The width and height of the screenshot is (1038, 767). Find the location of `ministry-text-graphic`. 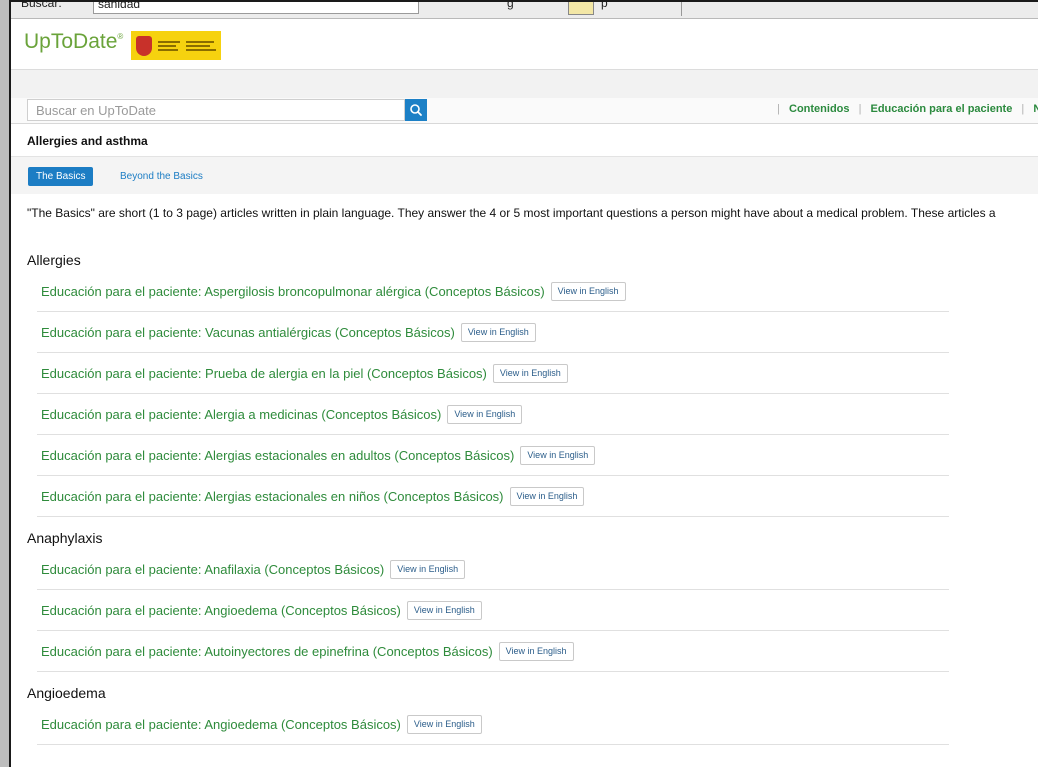

ministry-text-graphic is located at coordinates (169, 46).